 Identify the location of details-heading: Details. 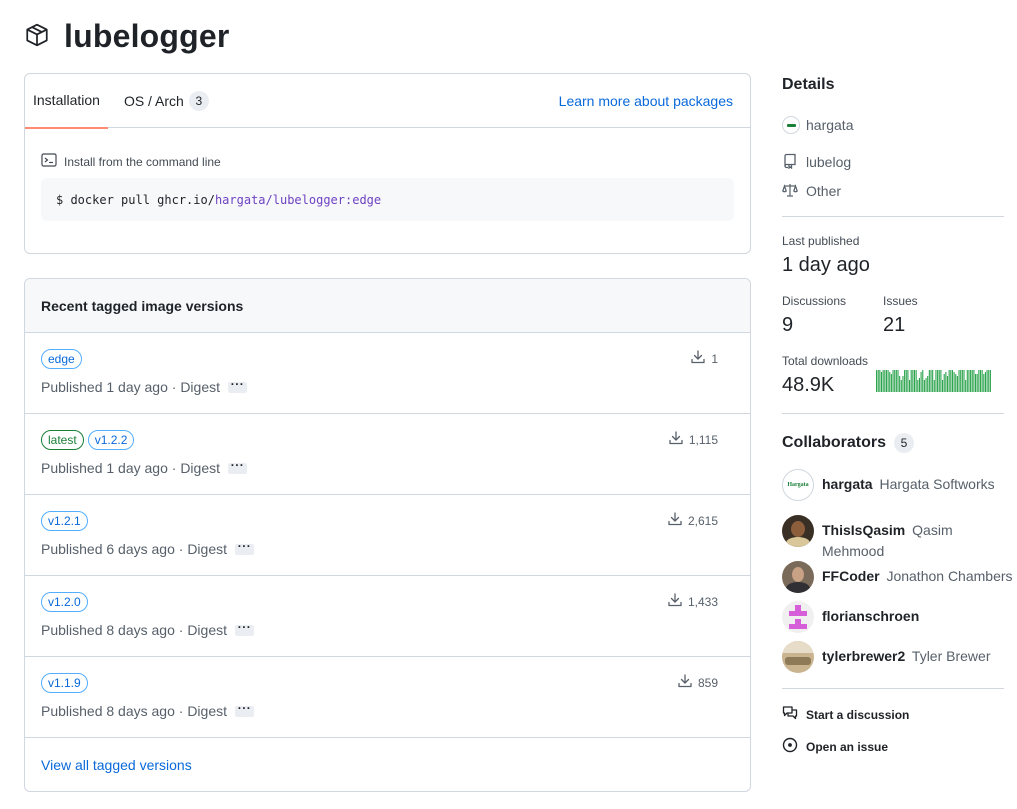
(808, 84).